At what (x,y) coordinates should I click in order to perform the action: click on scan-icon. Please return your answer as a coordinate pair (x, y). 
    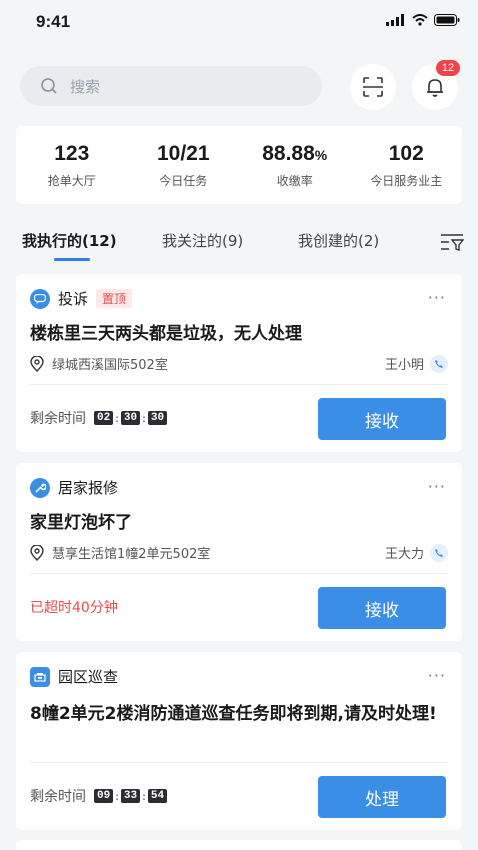
    Looking at the image, I should click on (373, 87).